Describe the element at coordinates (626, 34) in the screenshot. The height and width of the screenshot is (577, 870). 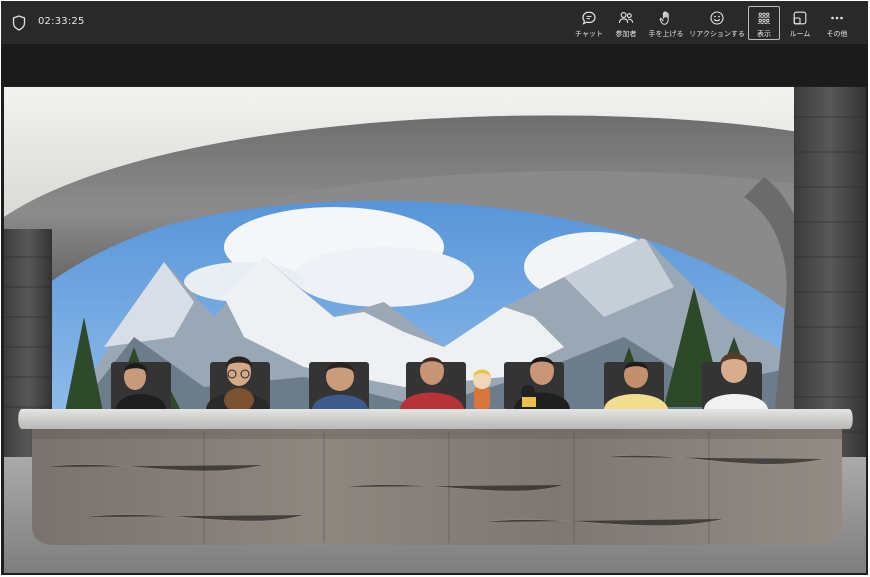
I see `participants-label: 参加者` at that location.